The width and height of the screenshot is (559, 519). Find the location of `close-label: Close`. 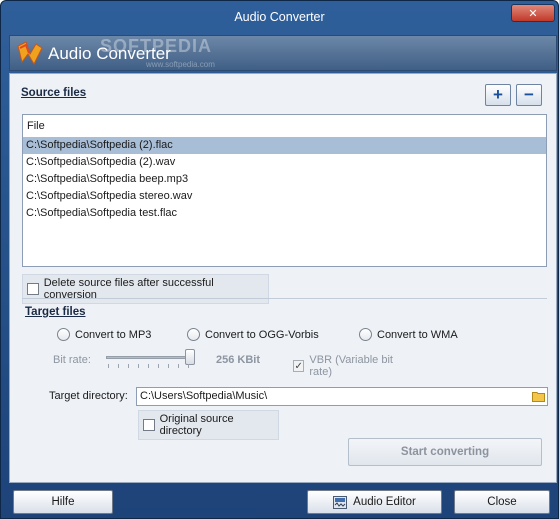

close-label: Close is located at coordinates (502, 502).